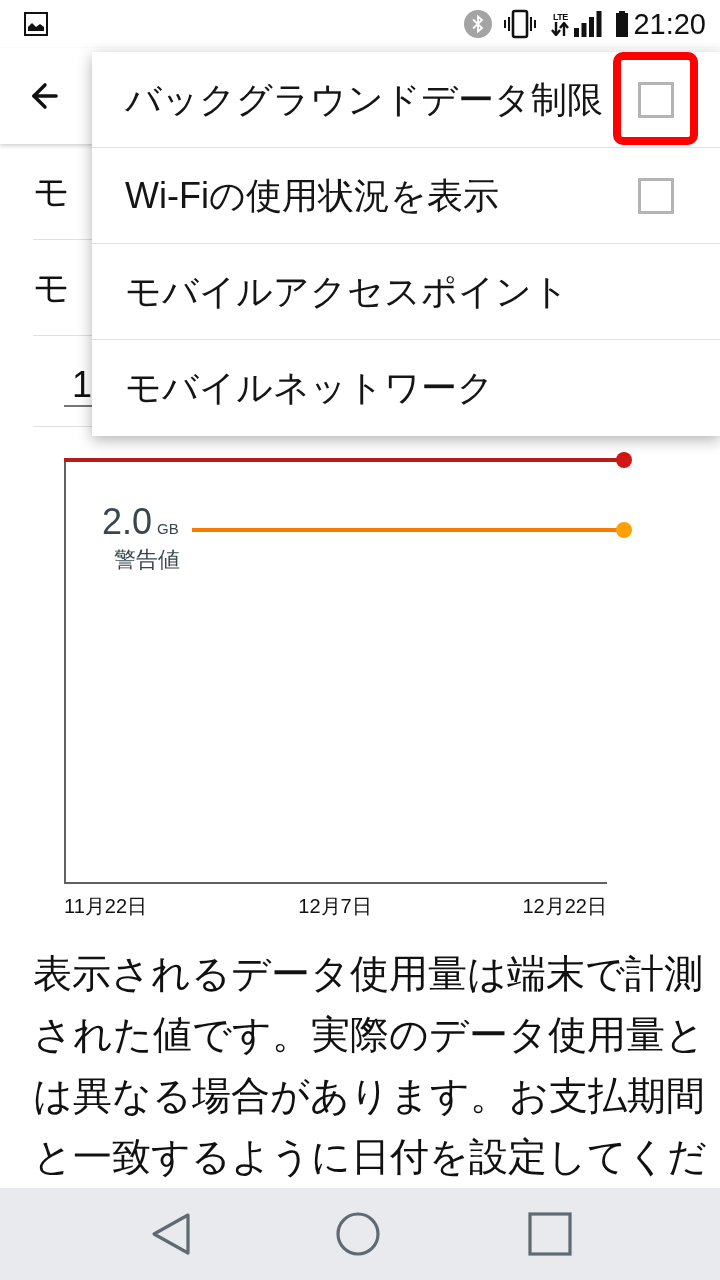 This screenshot has height=1280, width=720. I want to click on date-axis-label: 11月22日, so click(105, 906).